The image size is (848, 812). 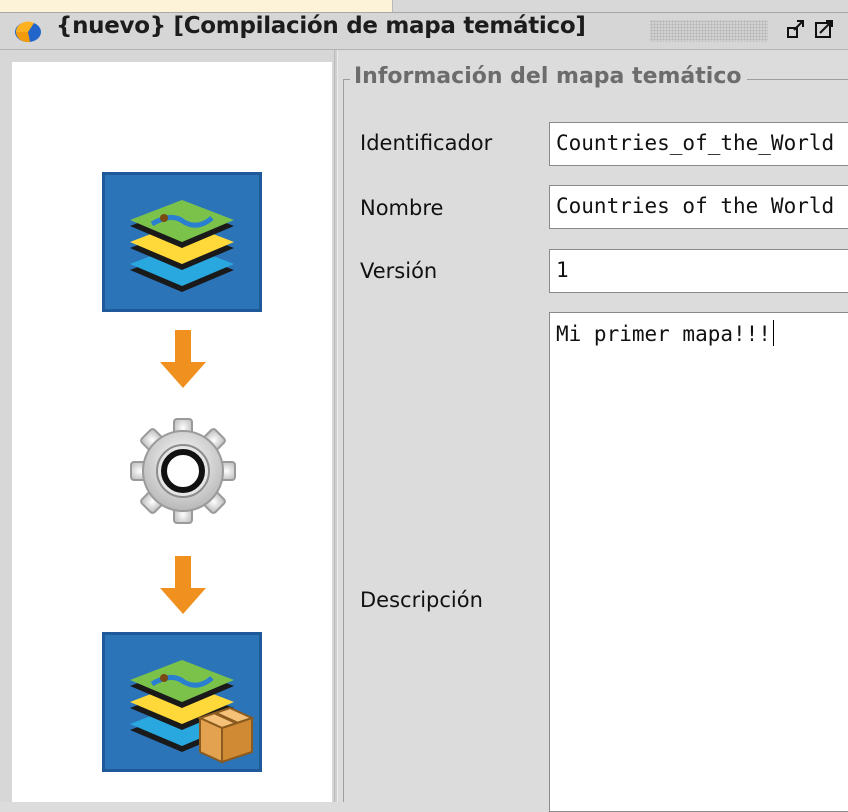 What do you see at coordinates (321, 26) in the screenshot?
I see `window-title: {nuevo} [Compilación de mapa temático]` at bounding box center [321, 26].